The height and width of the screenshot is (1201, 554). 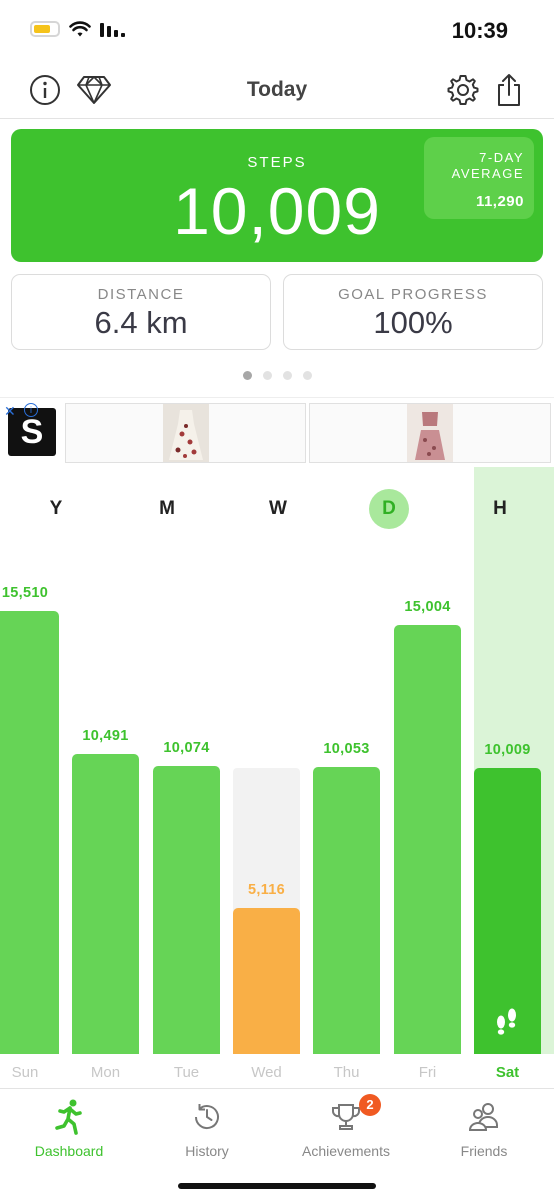 I want to click on ad-info-icon: i, so click(x=31, y=410).